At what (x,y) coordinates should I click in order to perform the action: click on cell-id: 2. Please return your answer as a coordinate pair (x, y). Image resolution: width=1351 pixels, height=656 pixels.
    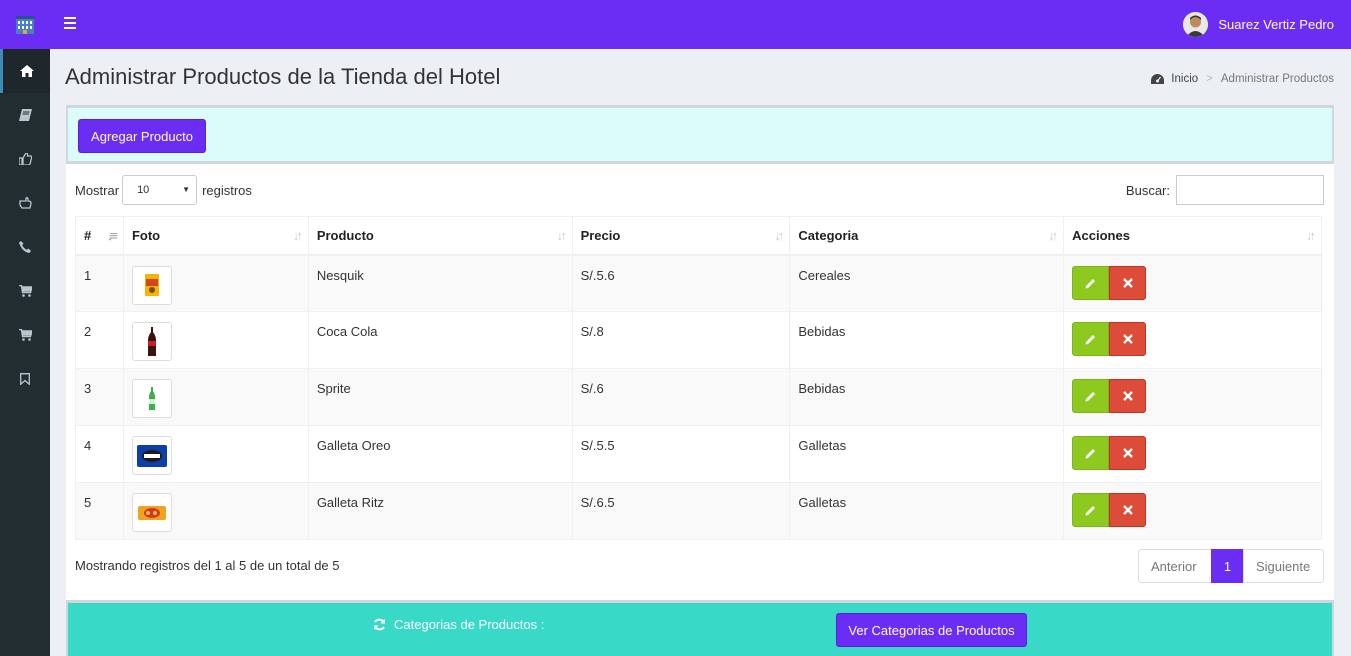
    Looking at the image, I should click on (99, 340).